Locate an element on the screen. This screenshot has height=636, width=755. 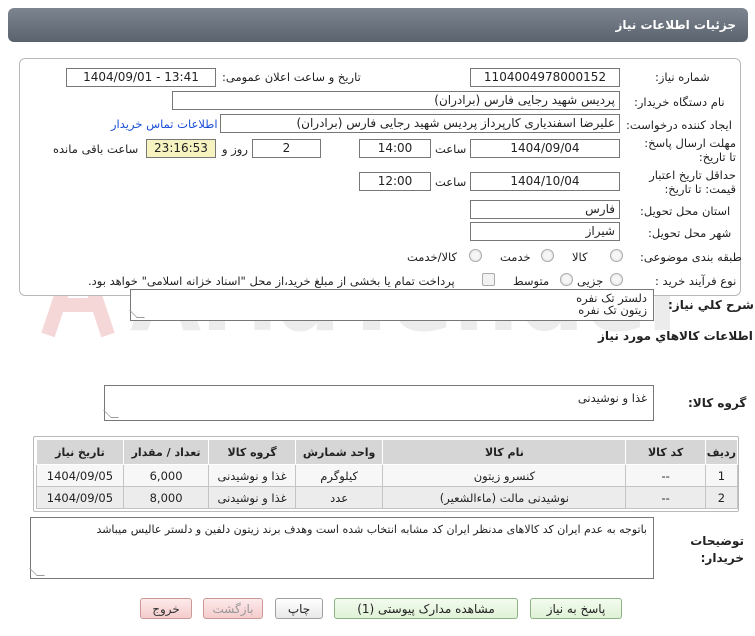
cell-unit: کیلوگرم is located at coordinates (339, 475).